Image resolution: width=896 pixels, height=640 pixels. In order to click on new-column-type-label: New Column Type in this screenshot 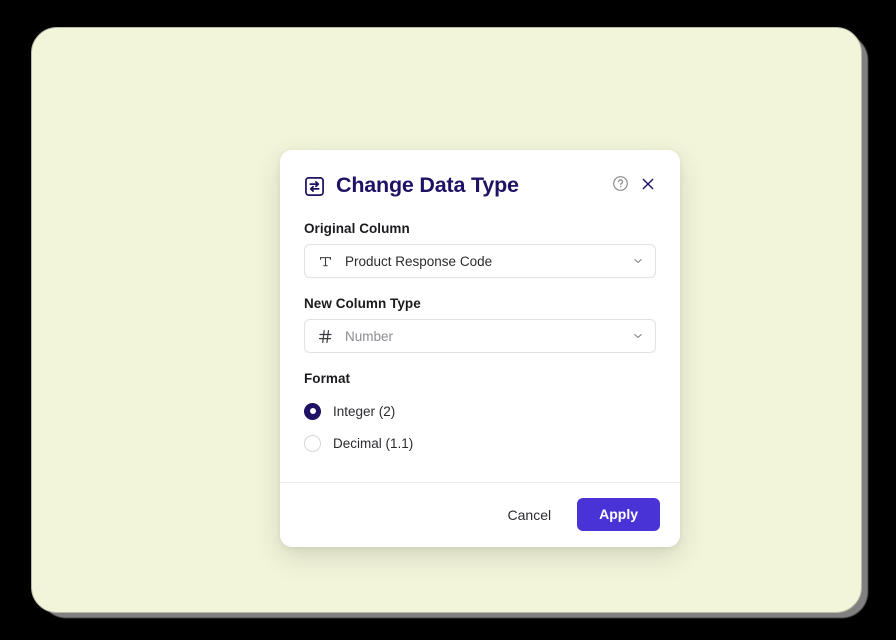, I will do `click(362, 303)`.